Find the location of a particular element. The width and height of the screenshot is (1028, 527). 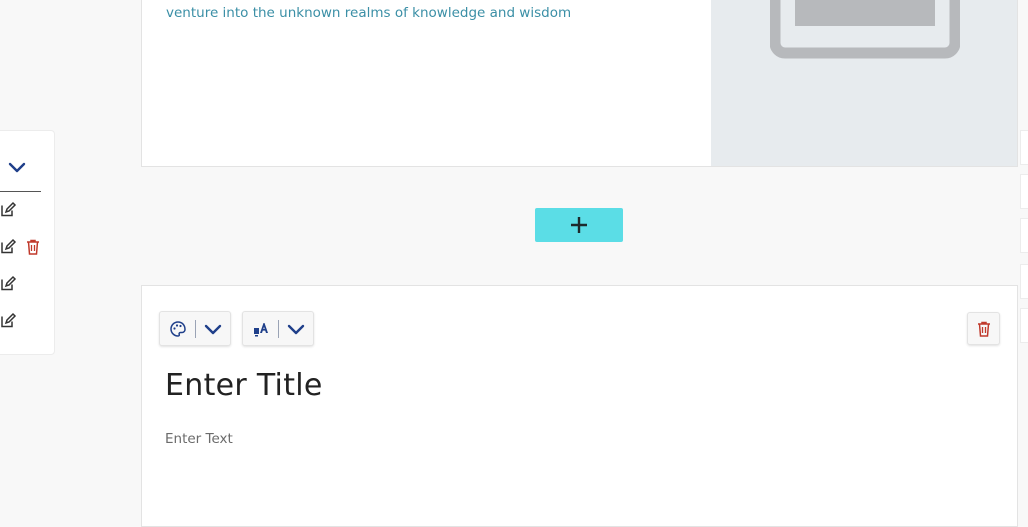

card-text-input: Enter Text is located at coordinates (199, 439).